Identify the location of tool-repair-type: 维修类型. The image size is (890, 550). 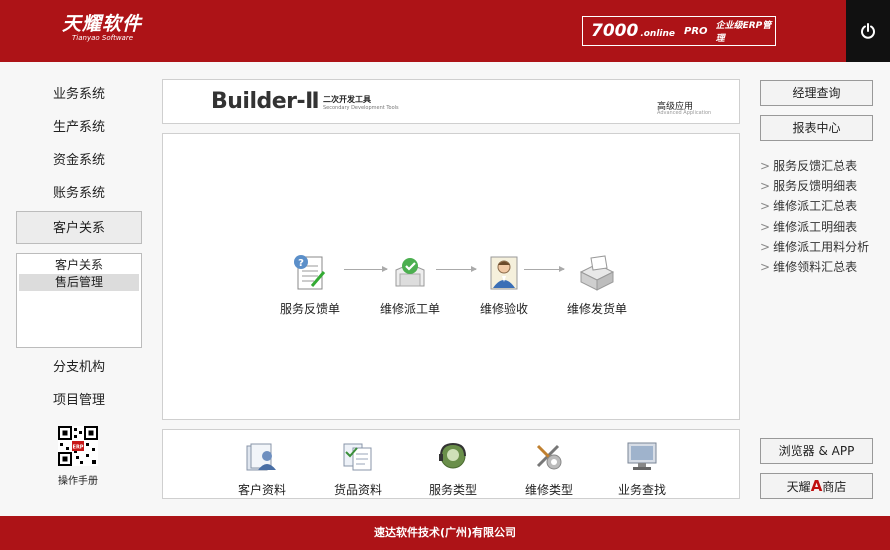
(549, 469).